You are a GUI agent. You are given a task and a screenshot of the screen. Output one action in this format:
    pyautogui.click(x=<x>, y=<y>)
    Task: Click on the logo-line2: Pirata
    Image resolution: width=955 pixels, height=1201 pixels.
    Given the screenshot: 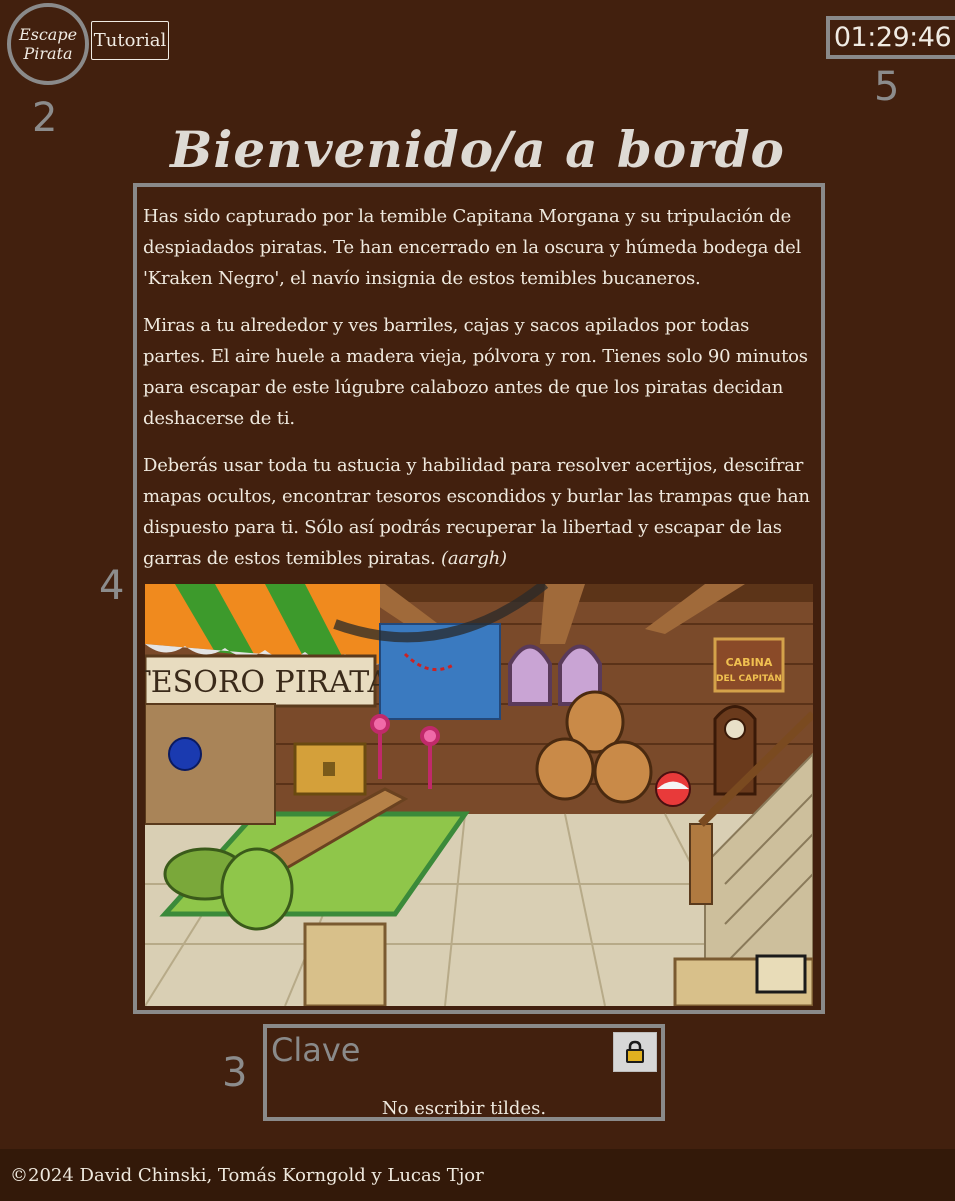 What is the action you would take?
    pyautogui.click(x=48, y=53)
    